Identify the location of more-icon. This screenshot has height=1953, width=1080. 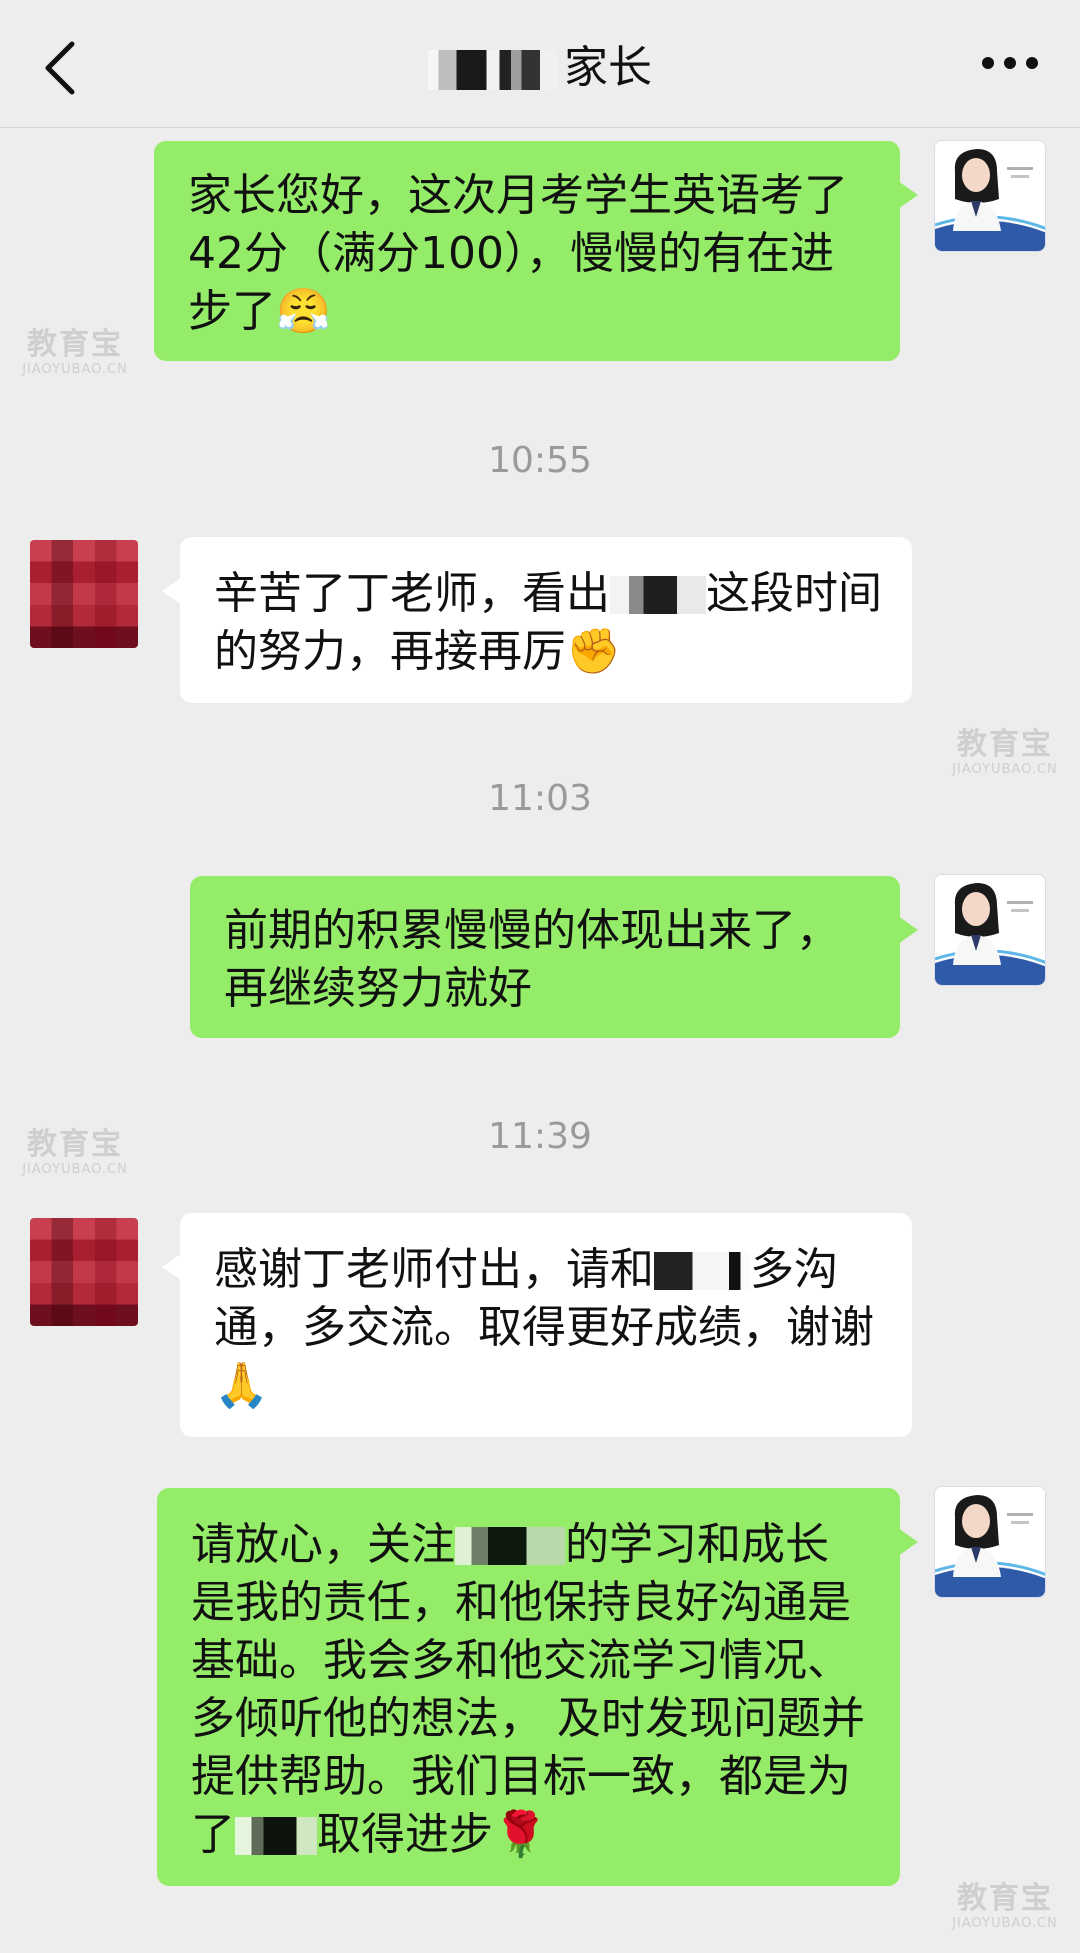
(1010, 63).